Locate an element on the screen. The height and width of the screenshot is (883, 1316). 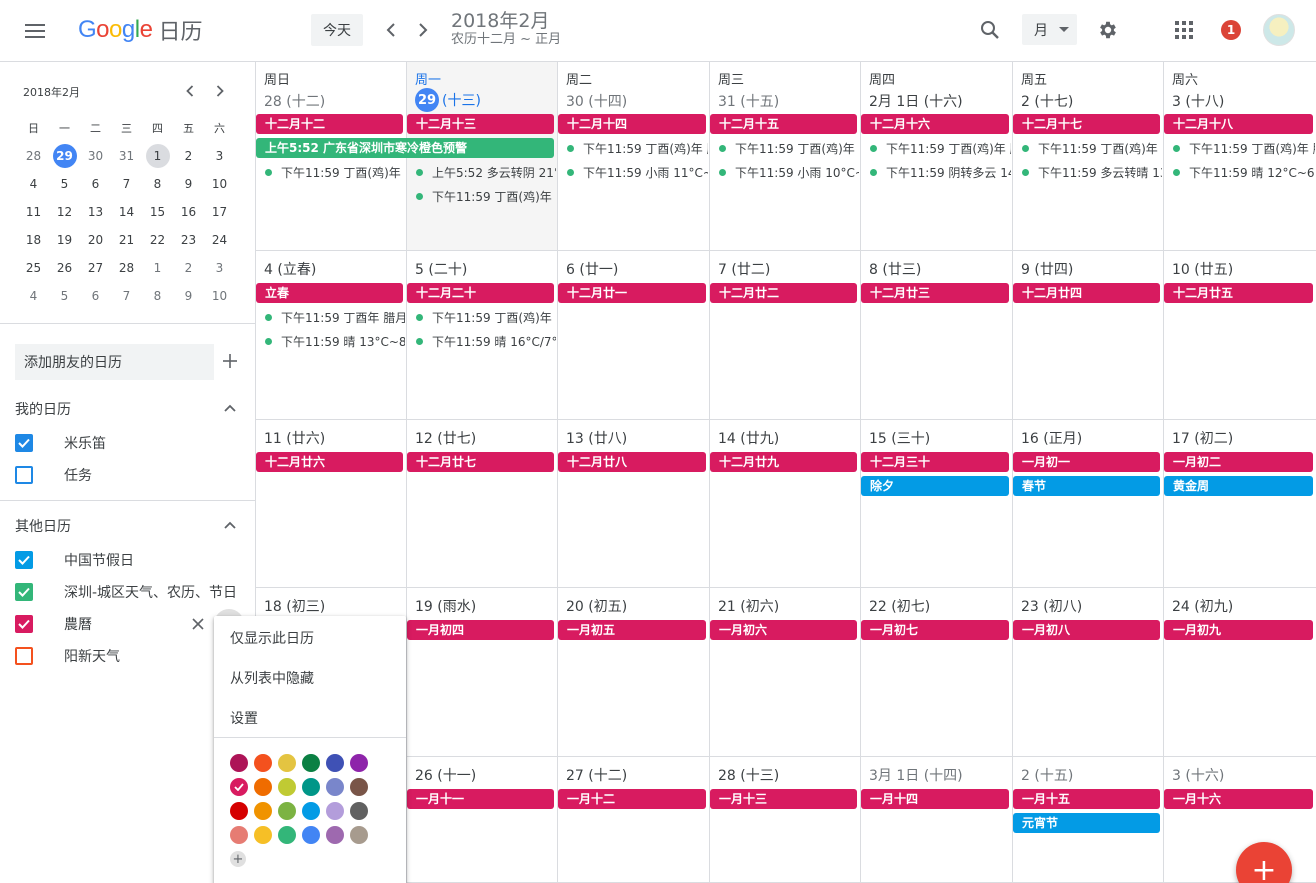
mini-calendar-day: 25 is located at coordinates (33, 268).